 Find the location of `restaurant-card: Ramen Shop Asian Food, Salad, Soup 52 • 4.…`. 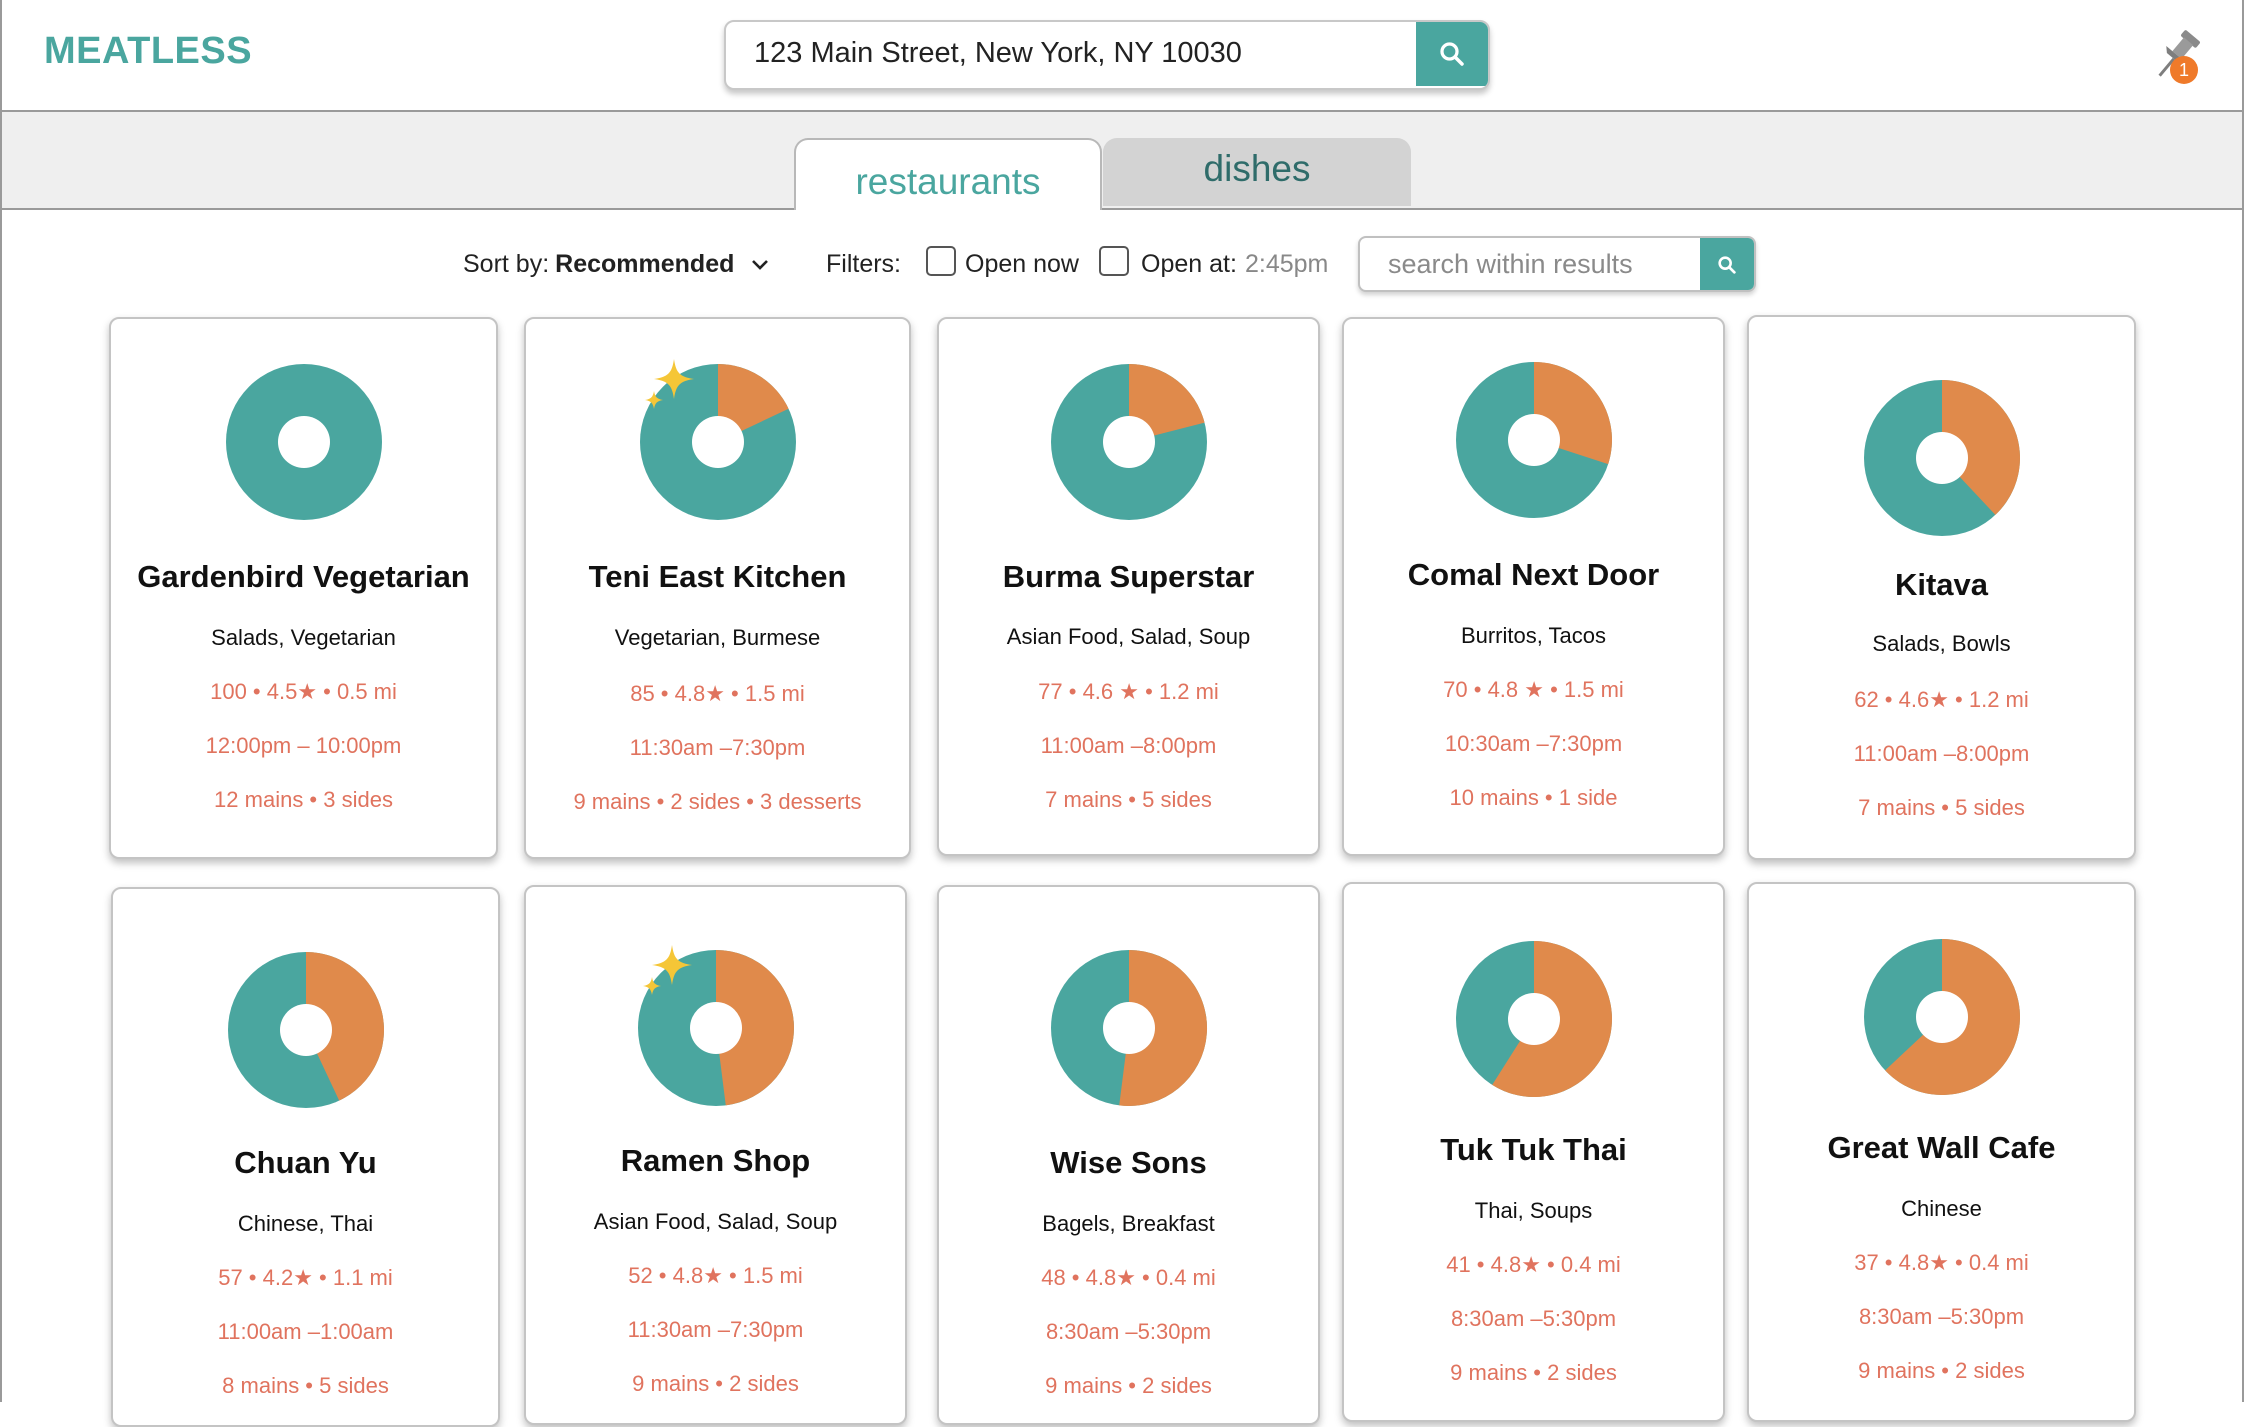

restaurant-card: Ramen Shop Asian Food, Salad, Soup 52 • 4.… is located at coordinates (715, 1155).